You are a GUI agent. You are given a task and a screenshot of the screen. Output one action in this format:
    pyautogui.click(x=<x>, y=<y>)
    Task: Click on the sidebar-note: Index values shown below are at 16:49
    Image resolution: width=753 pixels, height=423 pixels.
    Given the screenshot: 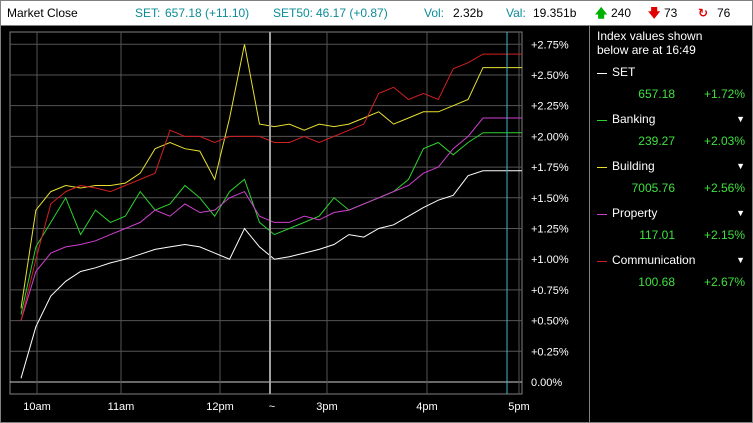 What is the action you would take?
    pyautogui.click(x=672, y=43)
    